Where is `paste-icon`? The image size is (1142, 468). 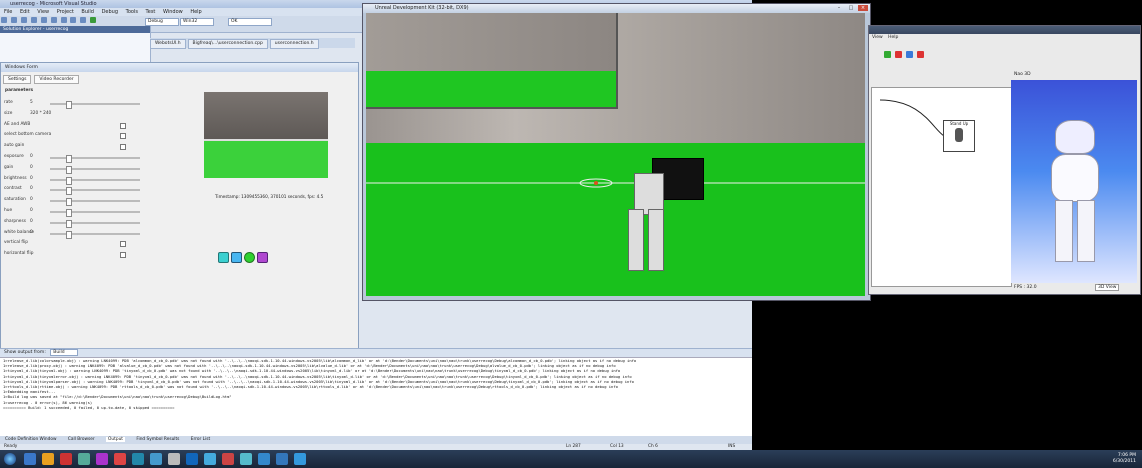 paste-icon is located at coordinates (63, 20).